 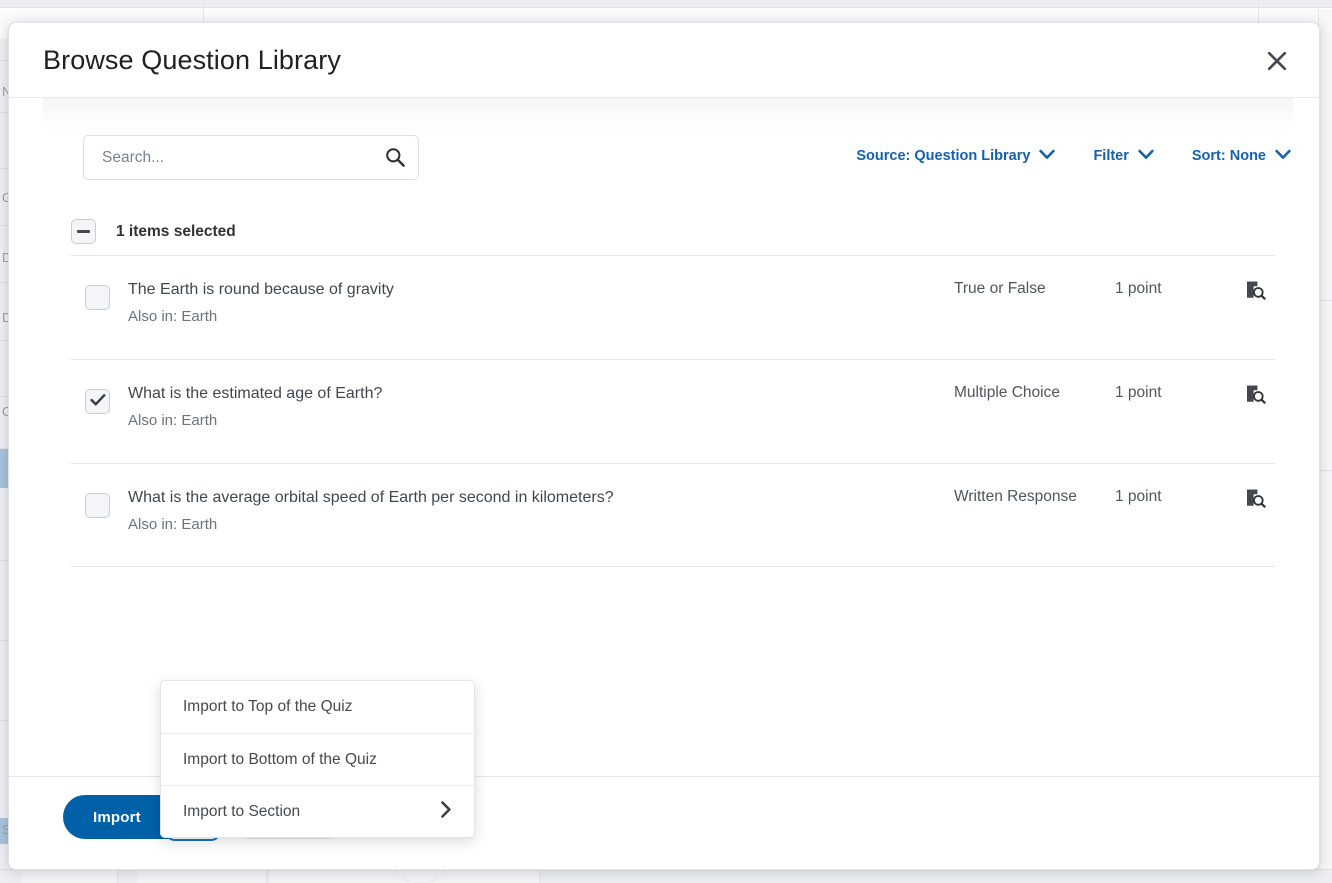 What do you see at coordinates (1111, 156) in the screenshot?
I see `filter-dropdown-label: Filter` at bounding box center [1111, 156].